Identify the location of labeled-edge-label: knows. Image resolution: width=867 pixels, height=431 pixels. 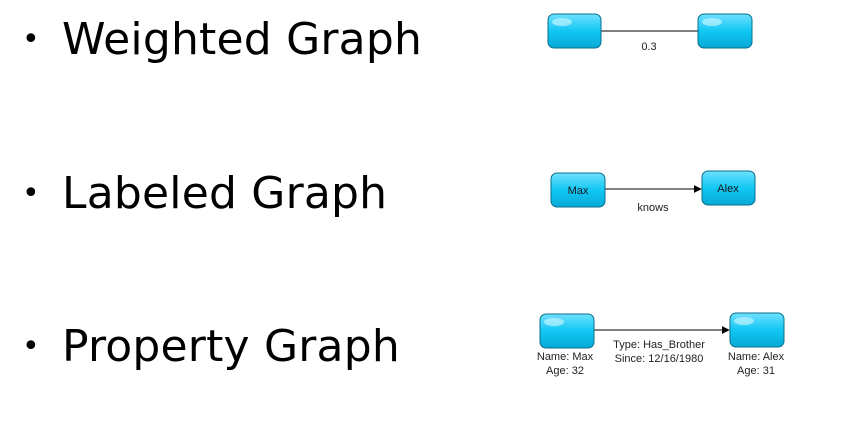
(653, 208).